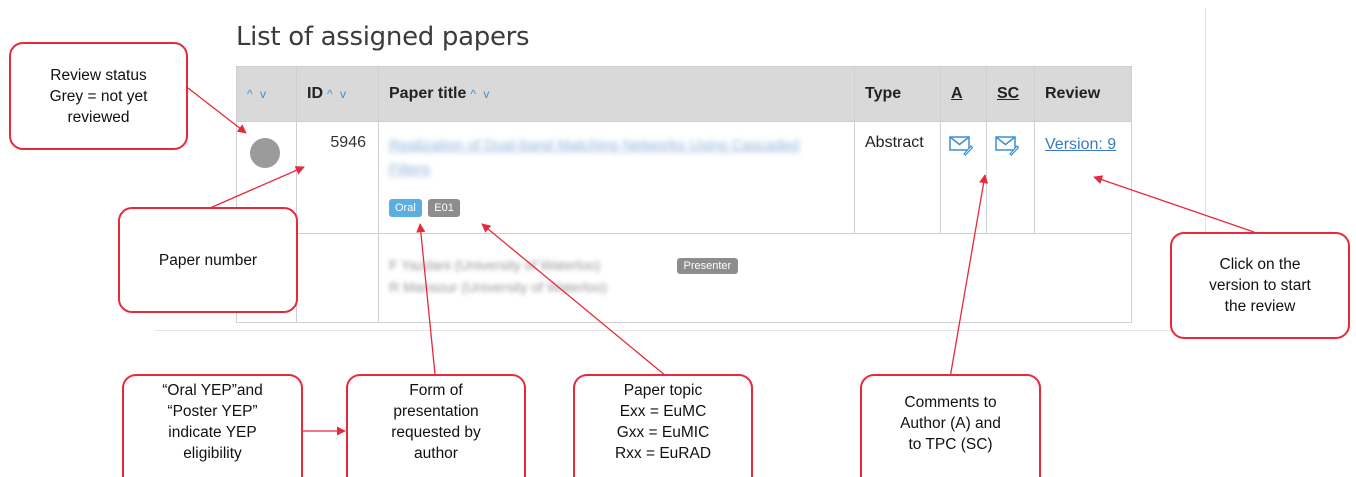  Describe the element at coordinates (574, 300) in the screenshot. I see `arrow-topic` at that location.